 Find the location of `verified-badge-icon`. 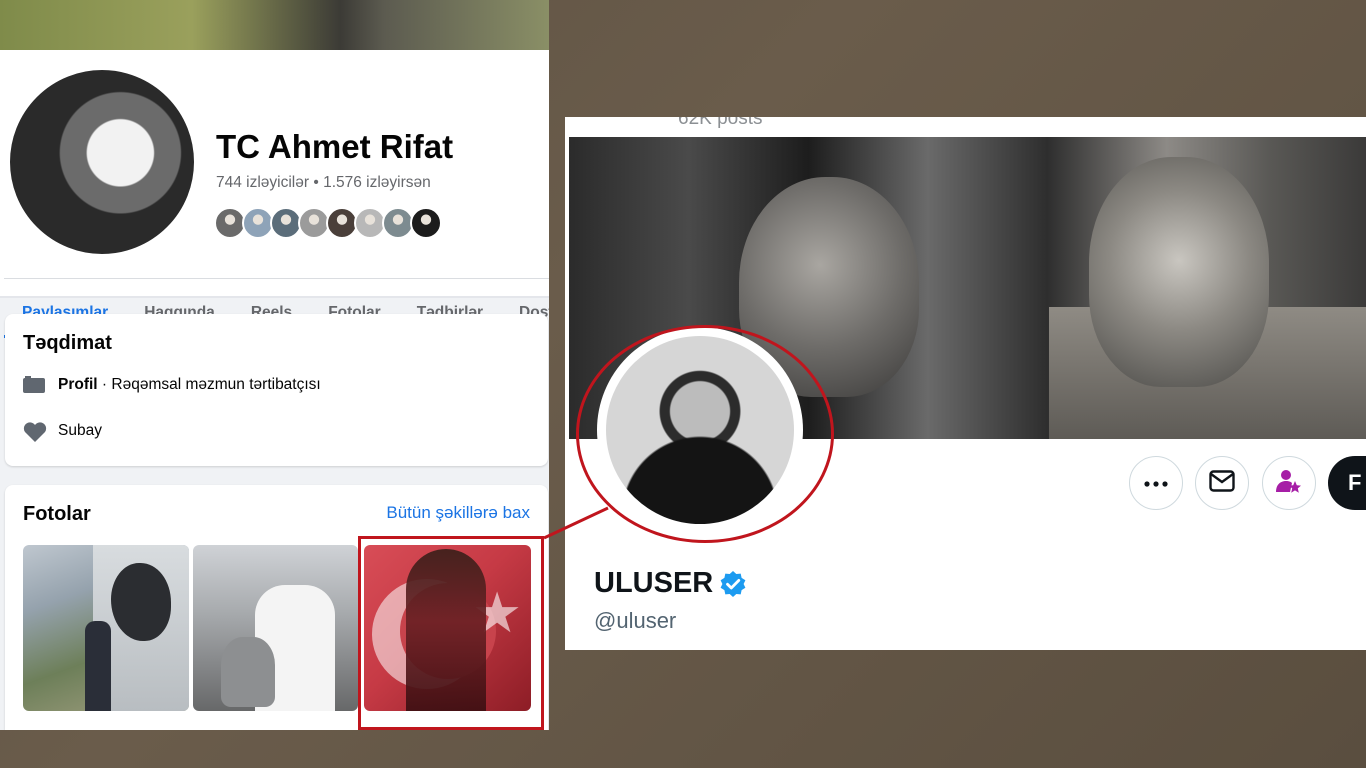

verified-badge-icon is located at coordinates (733, 584).